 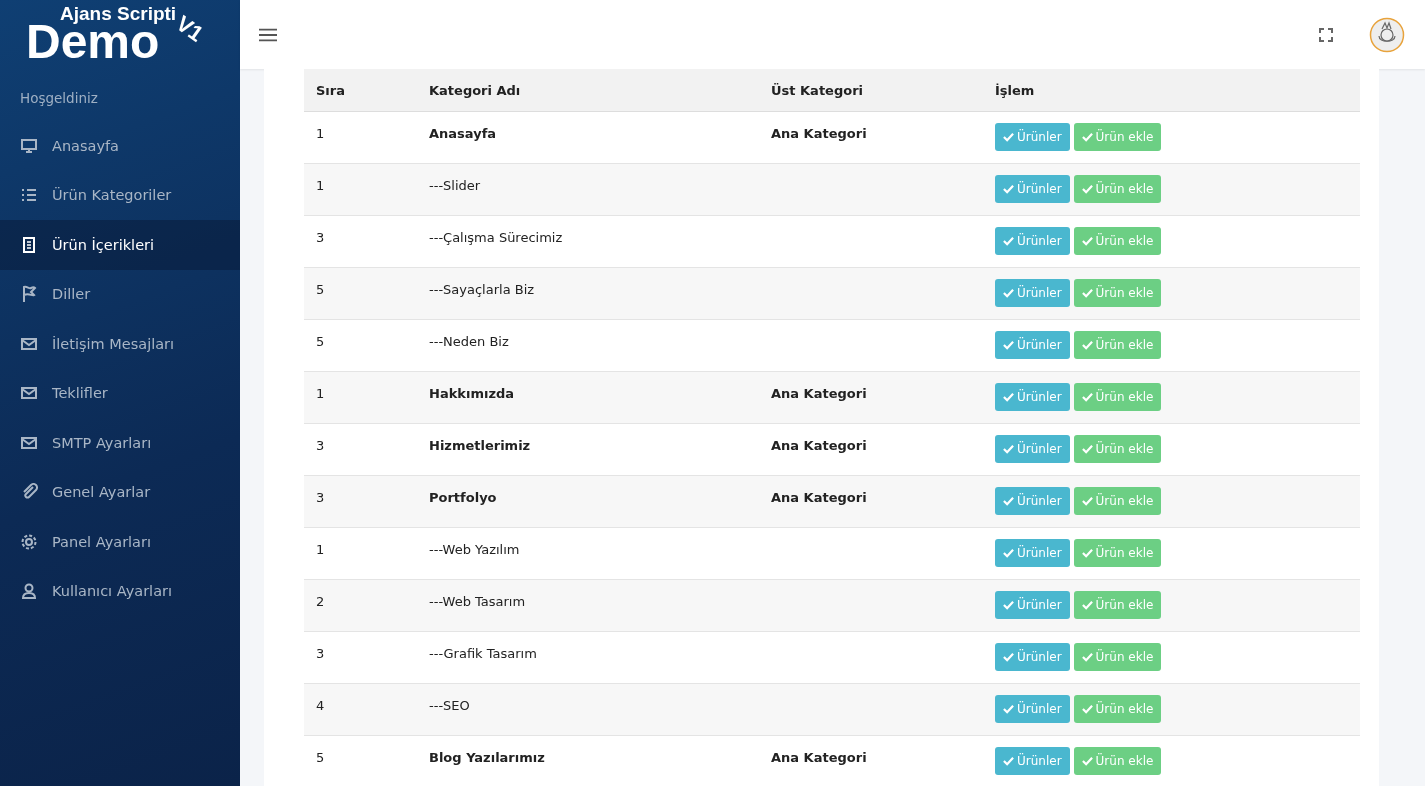 I want to click on gear-icon, so click(x=29, y=541).